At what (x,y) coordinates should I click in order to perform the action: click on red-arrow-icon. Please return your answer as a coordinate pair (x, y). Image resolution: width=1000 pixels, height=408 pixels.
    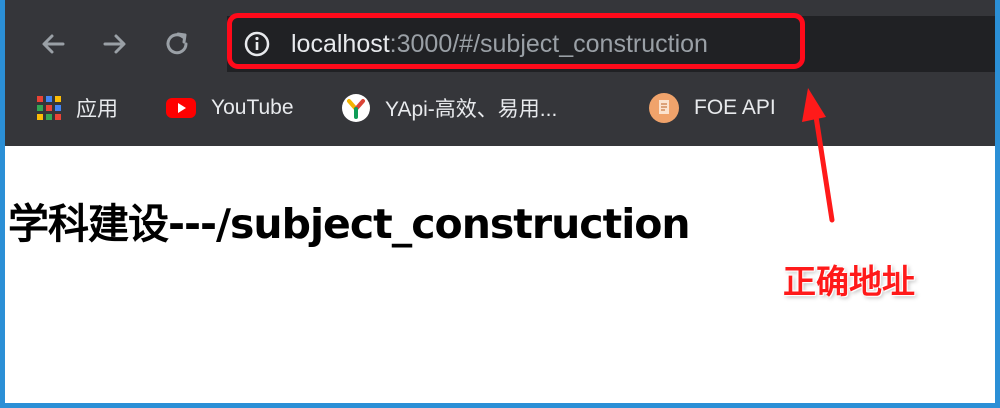
    Looking at the image, I should click on (818, 155).